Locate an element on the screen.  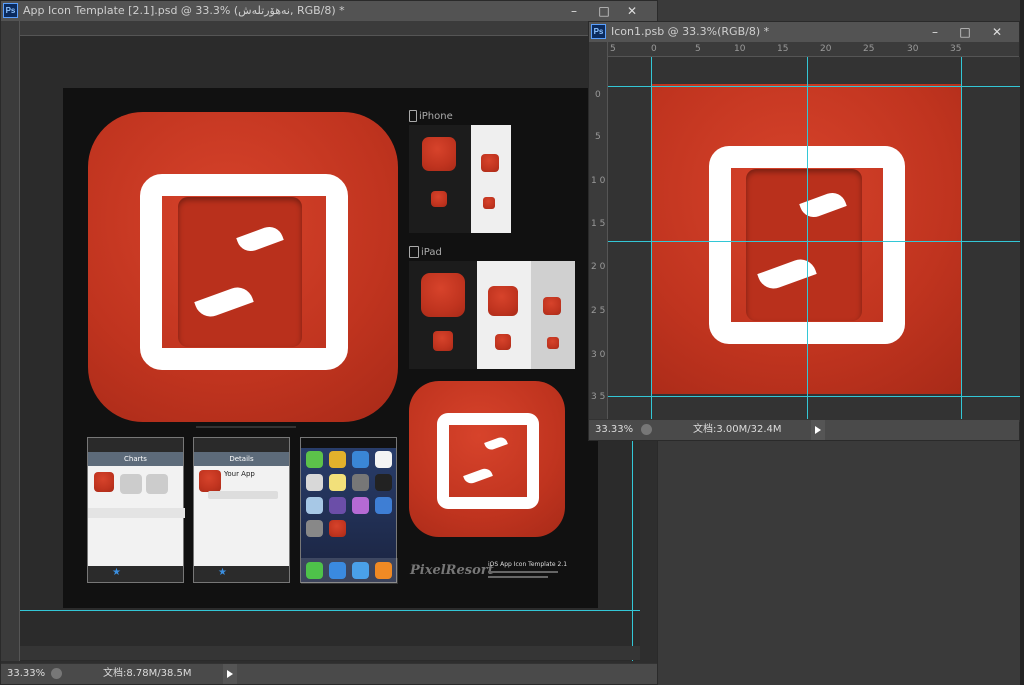
phone-preview-charts: Charts ★ is located at coordinates (136, 510).